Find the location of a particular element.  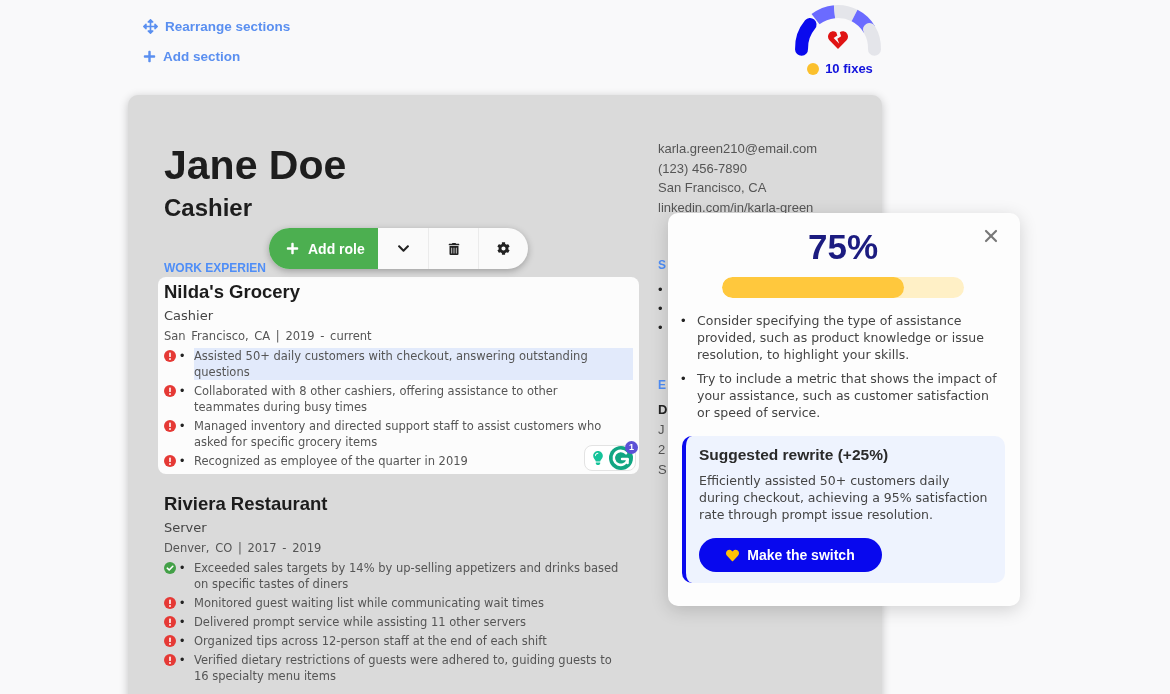

entry-line: S is located at coordinates (662, 470).